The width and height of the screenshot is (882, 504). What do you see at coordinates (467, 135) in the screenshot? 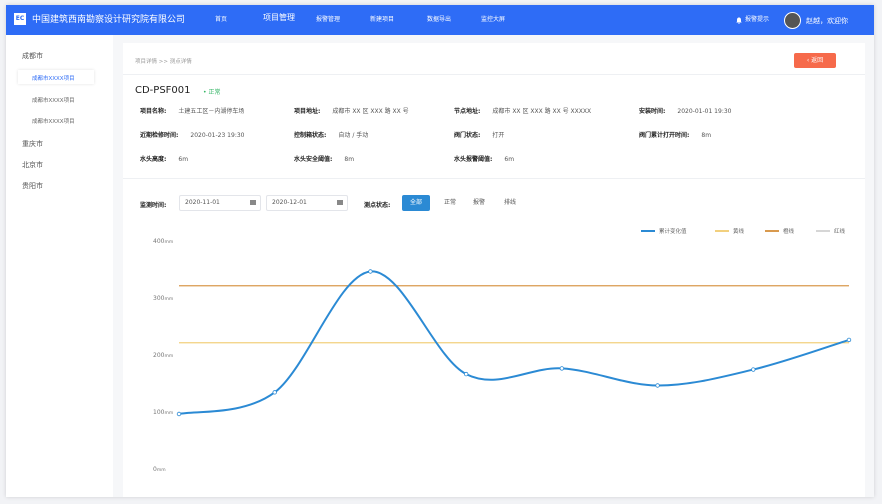
I see `info-field-label: 阀门状态:` at bounding box center [467, 135].